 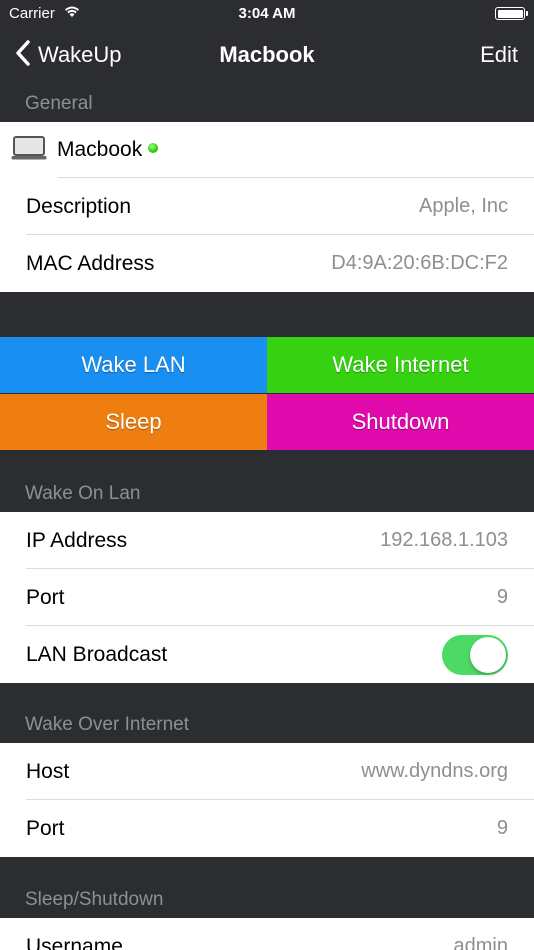 What do you see at coordinates (90, 263) in the screenshot?
I see `mac-address-label: MAC Address` at bounding box center [90, 263].